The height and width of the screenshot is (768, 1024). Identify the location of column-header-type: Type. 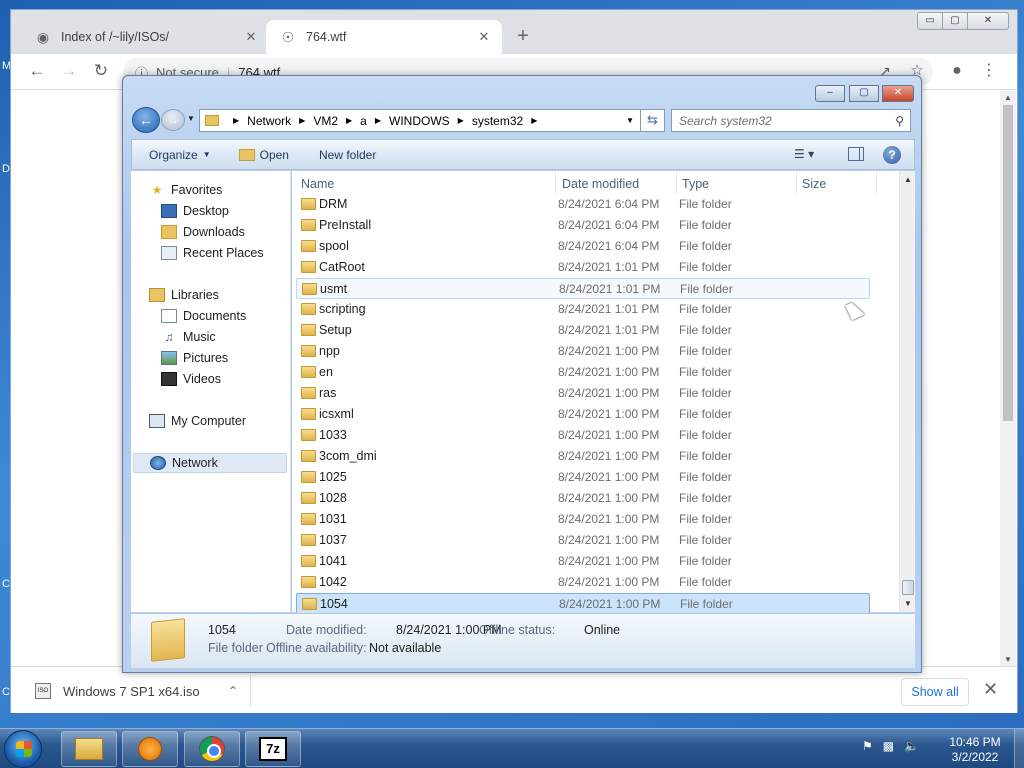
(695, 184).